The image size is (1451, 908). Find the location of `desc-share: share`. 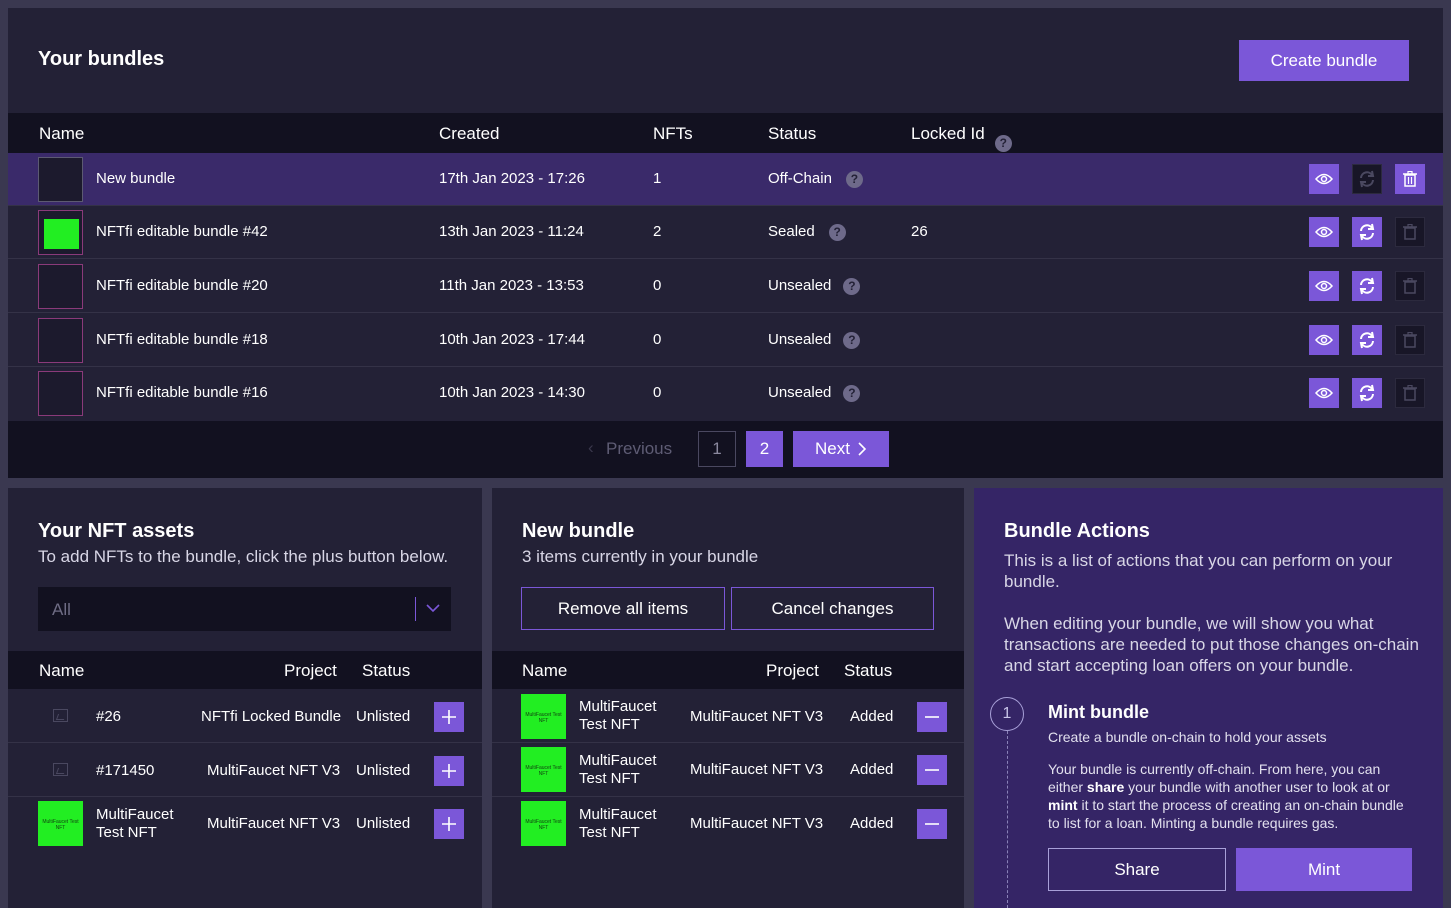

desc-share: share is located at coordinates (1105, 787).